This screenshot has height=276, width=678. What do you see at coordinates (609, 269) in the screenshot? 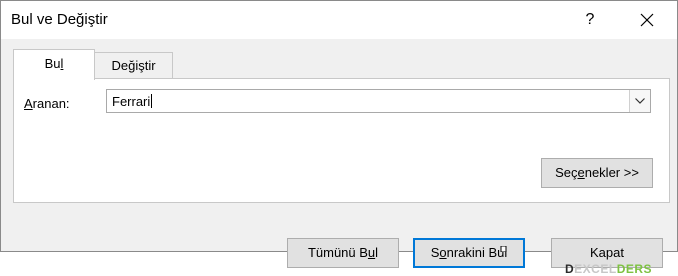
I see `watermark-logo: DEXCELDERS` at bounding box center [609, 269].